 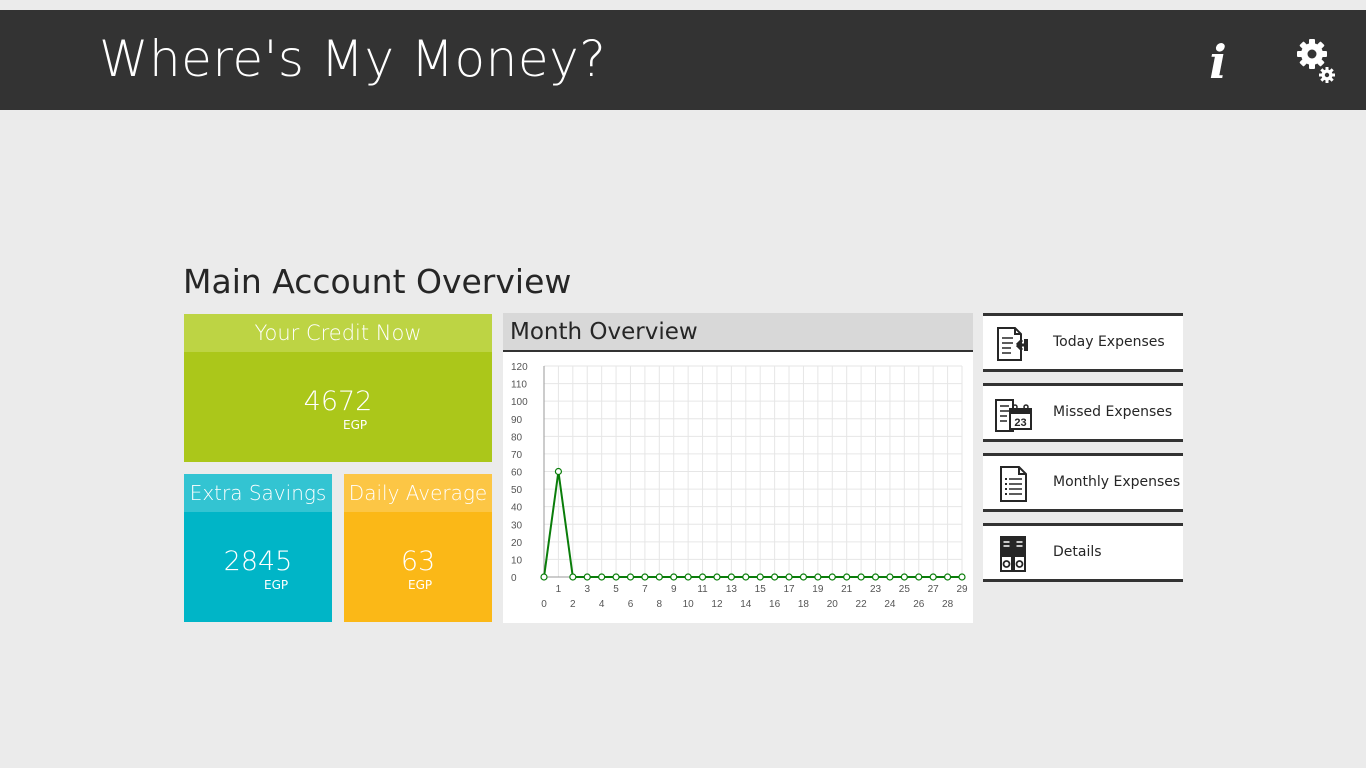 I want to click on x-tick-label: 10, so click(x=689, y=604).